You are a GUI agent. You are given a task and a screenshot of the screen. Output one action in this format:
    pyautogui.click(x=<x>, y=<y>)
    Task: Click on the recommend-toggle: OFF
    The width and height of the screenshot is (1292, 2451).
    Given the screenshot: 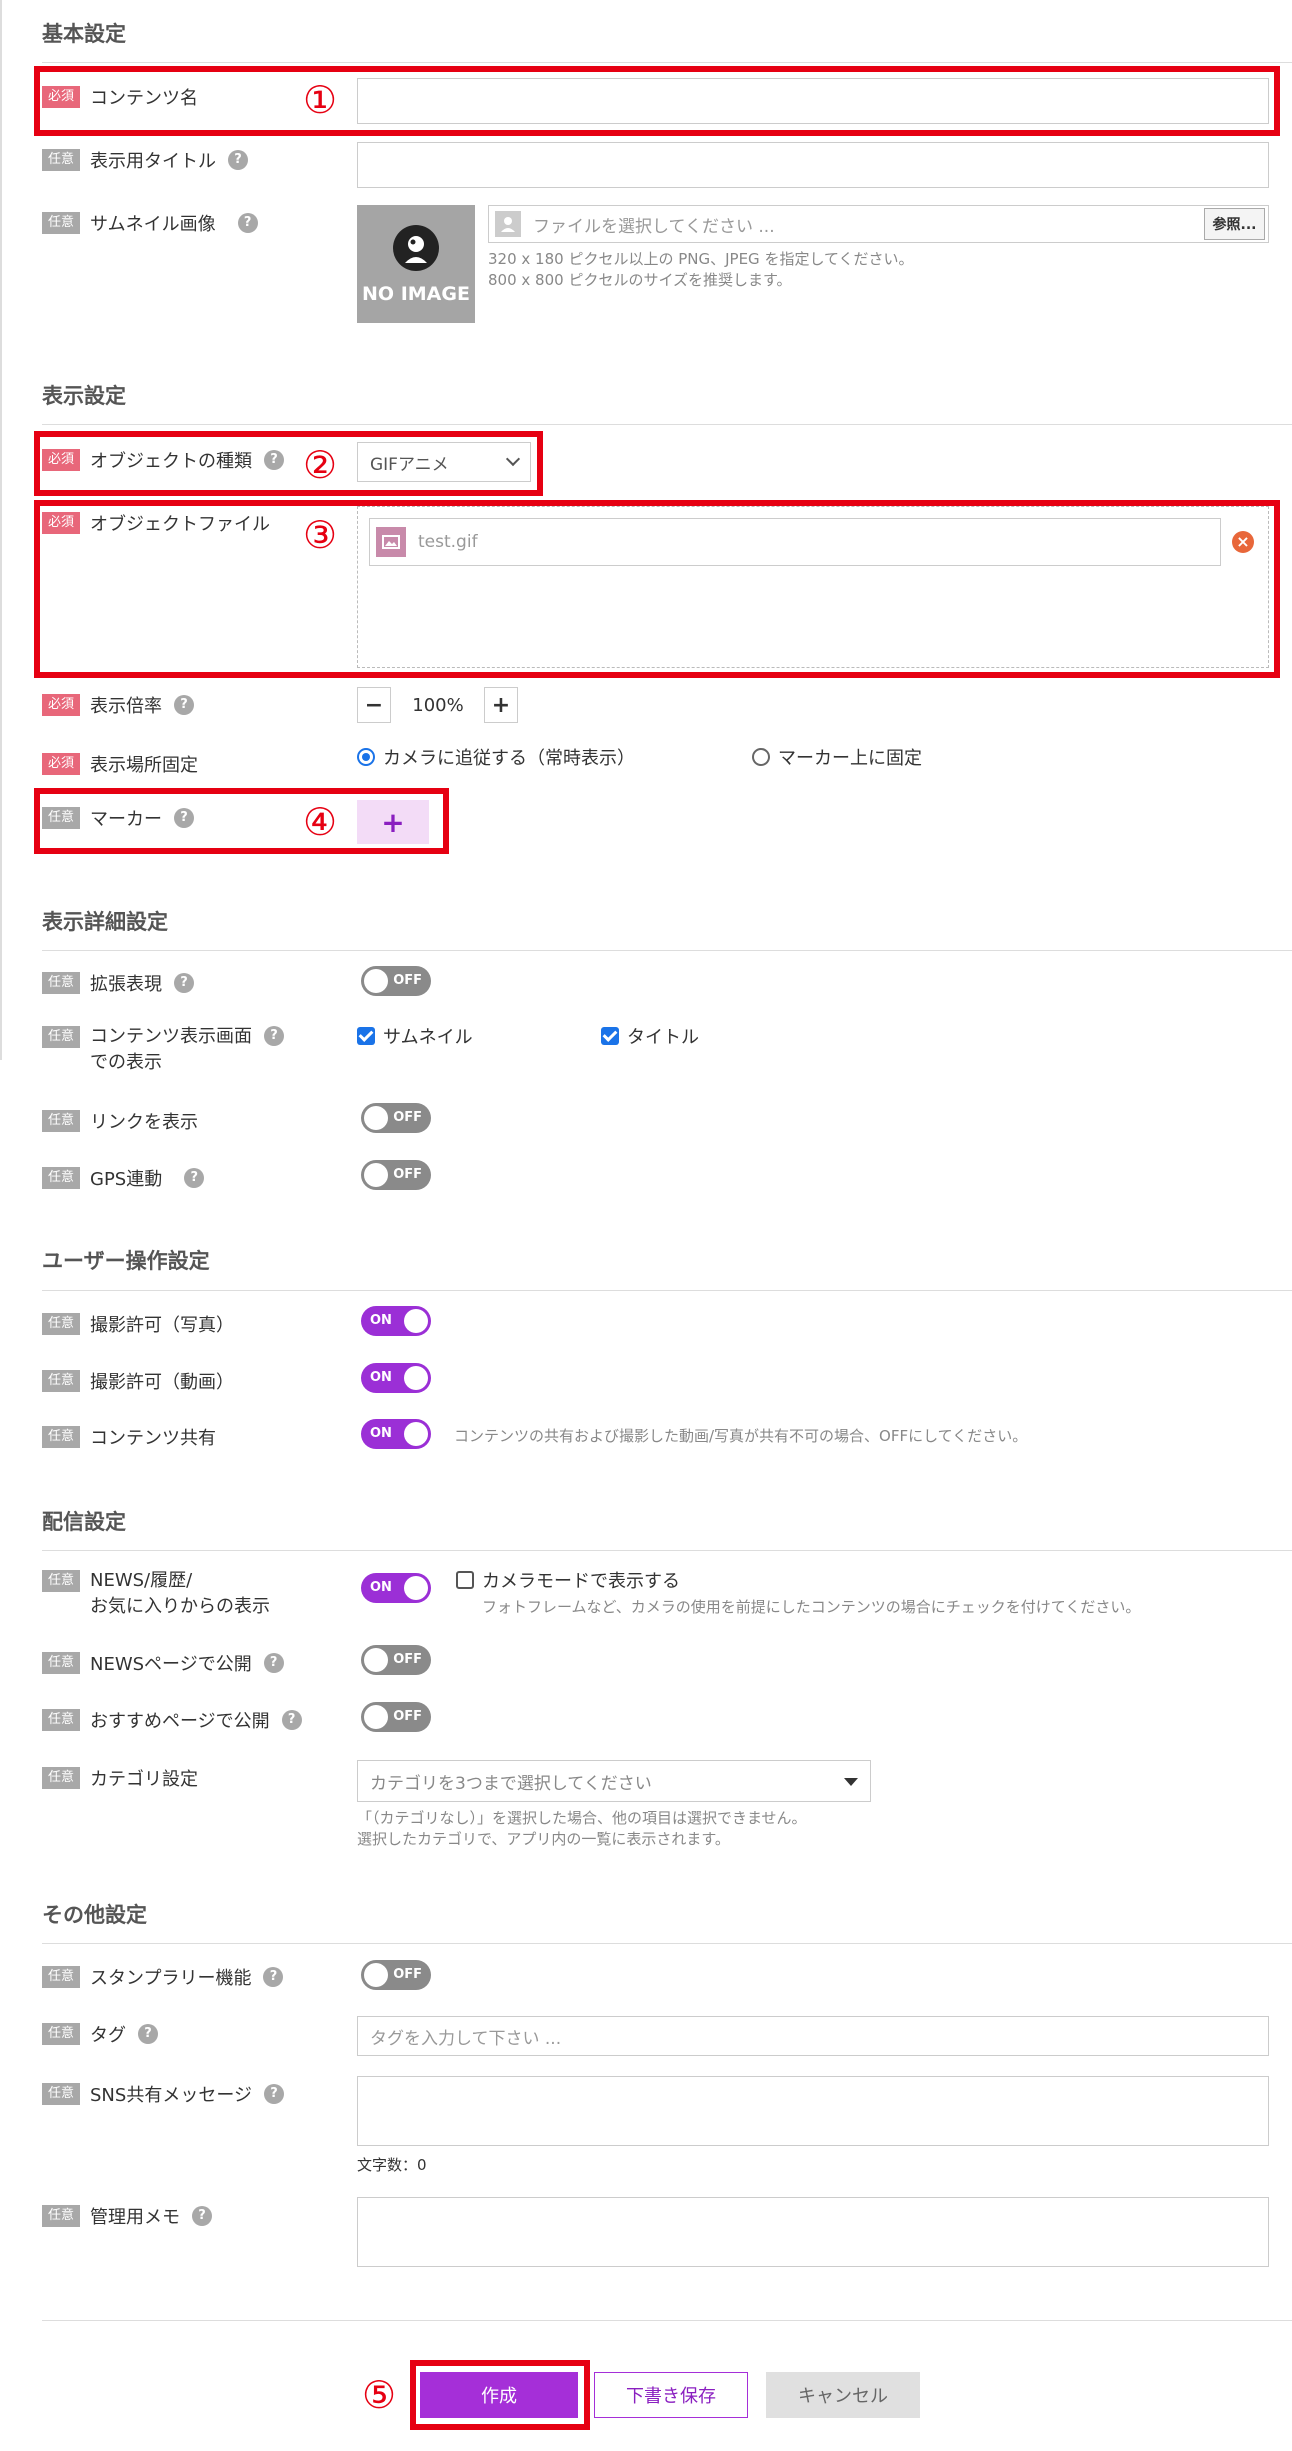 What is the action you would take?
    pyautogui.click(x=396, y=1717)
    